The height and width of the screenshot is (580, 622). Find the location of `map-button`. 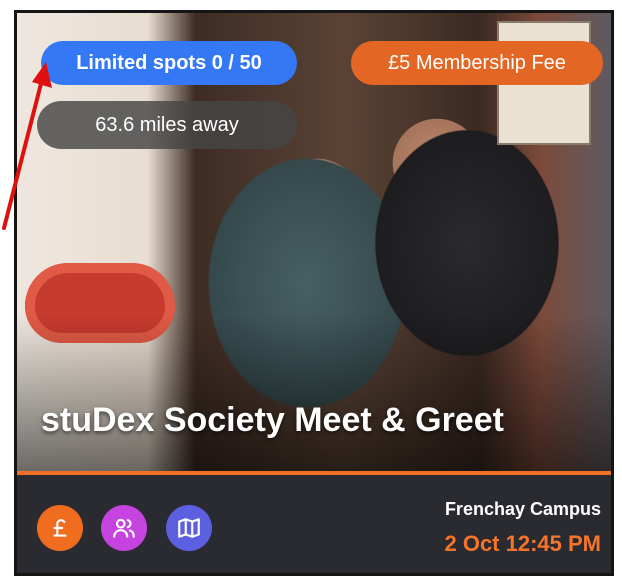

map-button is located at coordinates (189, 528).